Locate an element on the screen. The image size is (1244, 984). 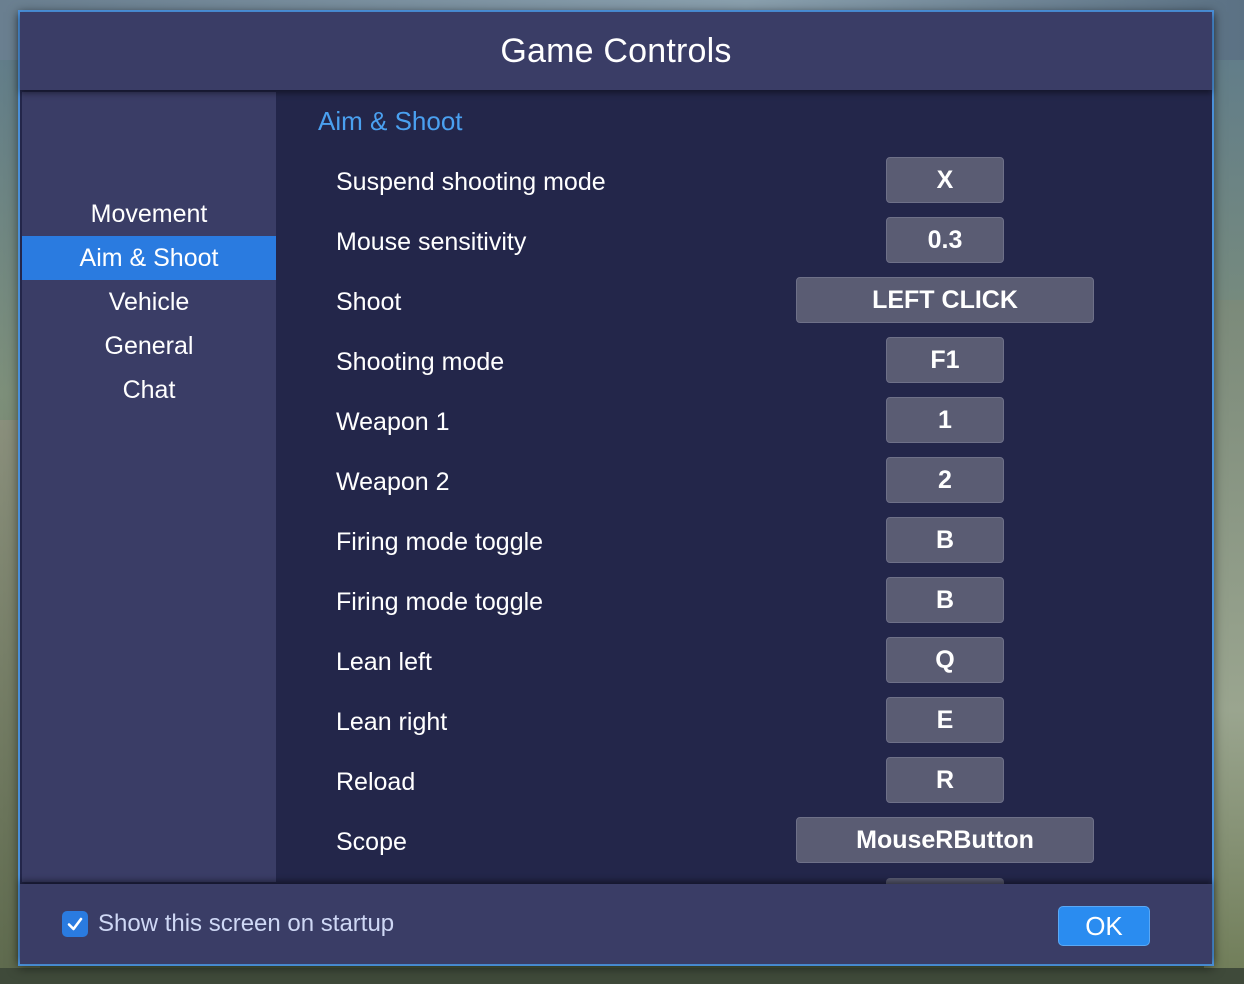
control-row: Shooting mode F1 is located at coordinates (744, 364).